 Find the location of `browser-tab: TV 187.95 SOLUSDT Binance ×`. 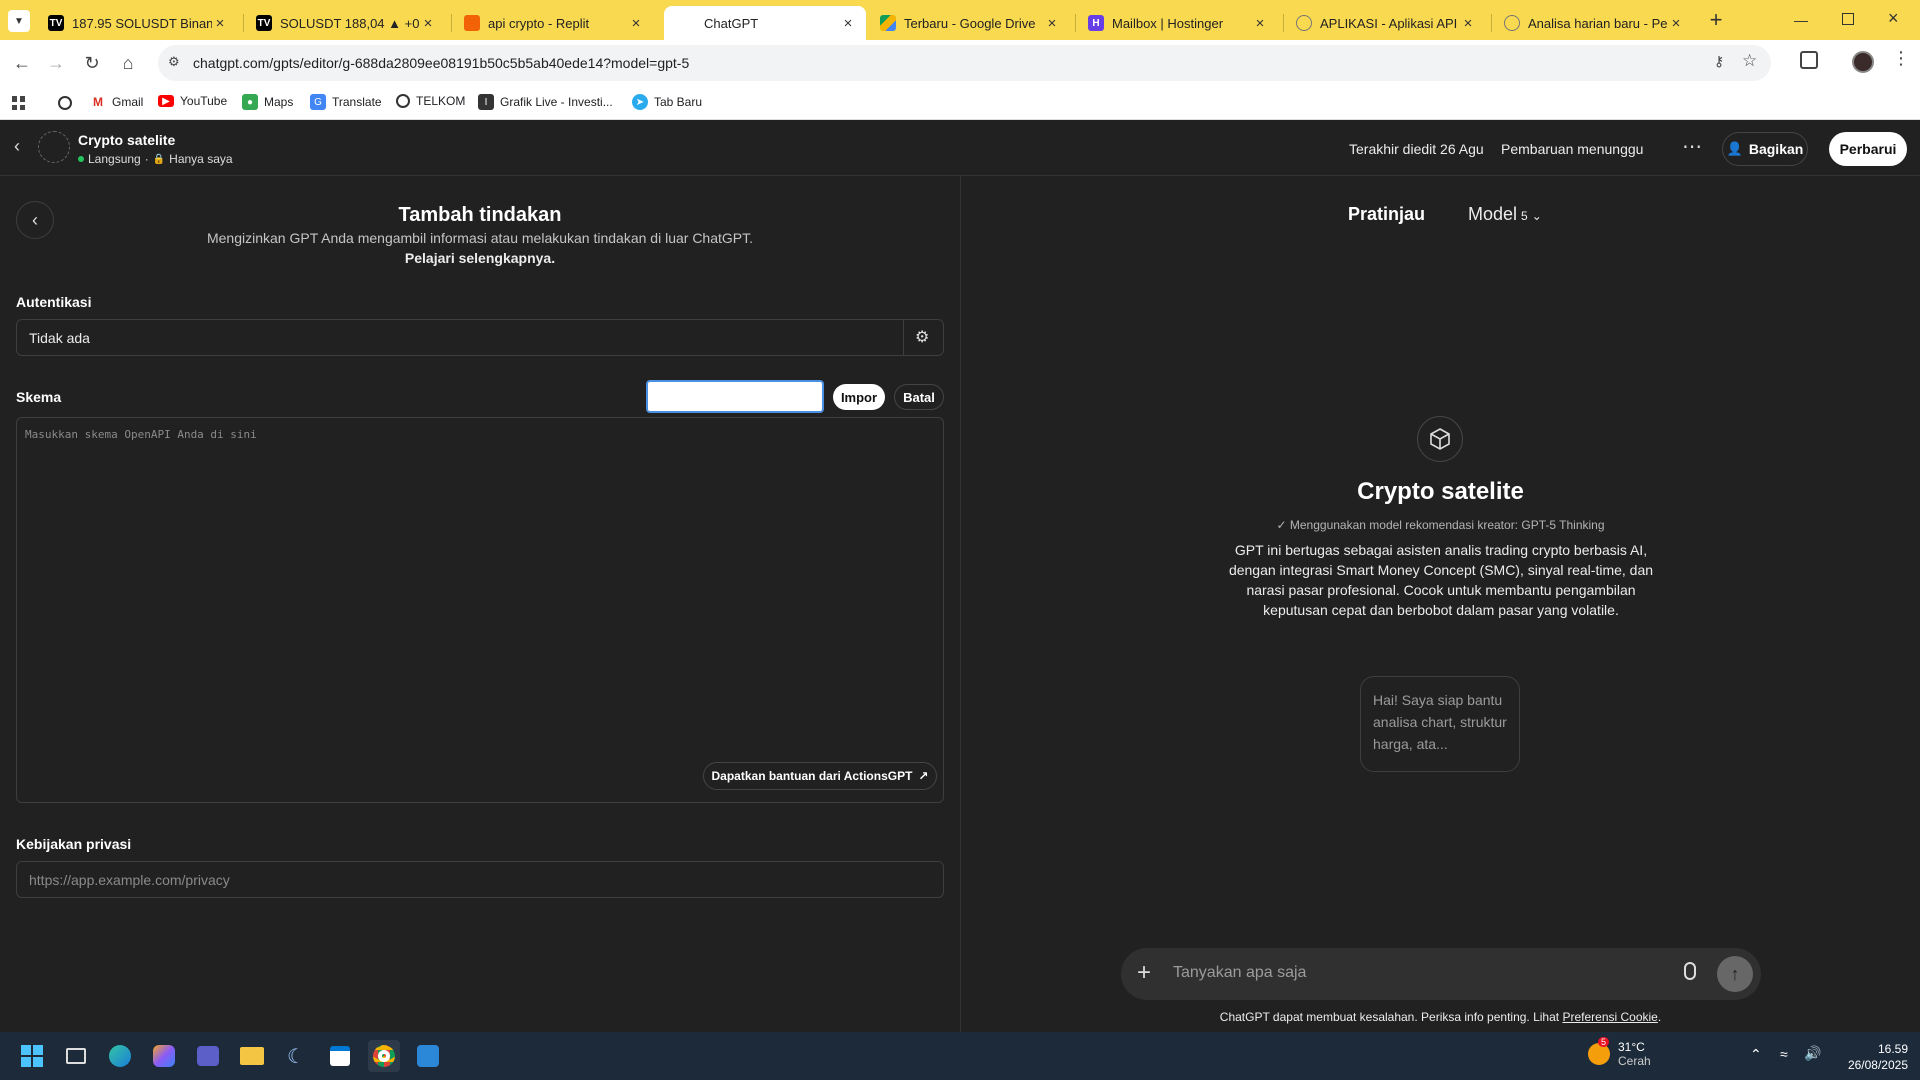

browser-tab: TV 187.95 SOLUSDT Binance × is located at coordinates (138, 23).